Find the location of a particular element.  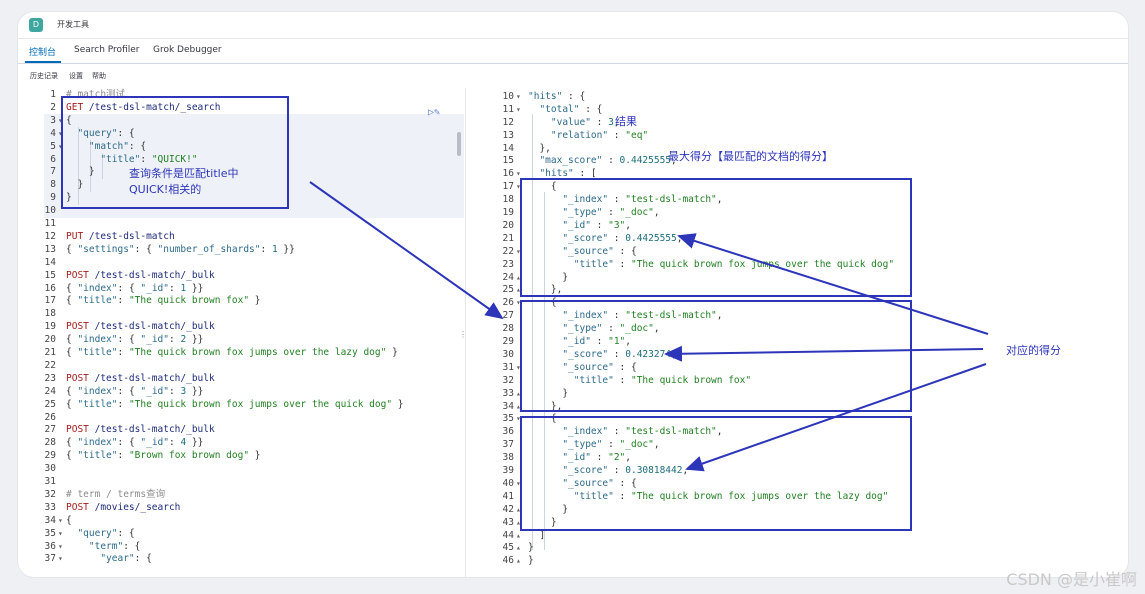

query-note: 查询条件是匹配title中 QUICK!相关的 is located at coordinates (184, 182).